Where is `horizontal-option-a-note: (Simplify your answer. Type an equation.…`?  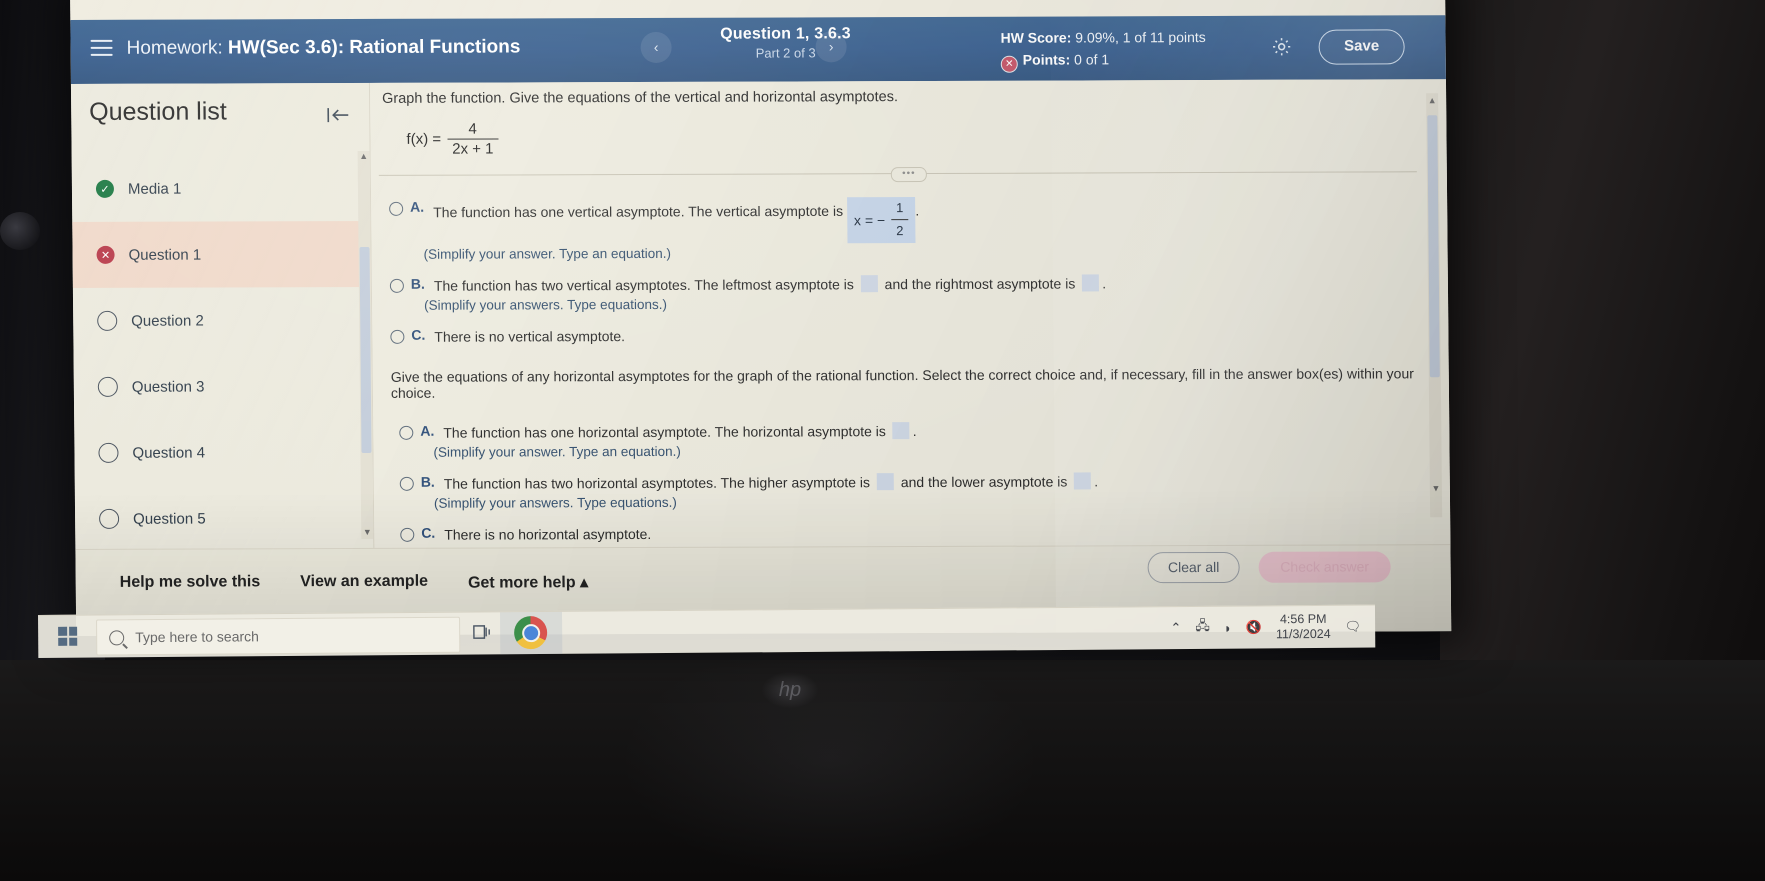 horizontal-option-a-note: (Simplify your answer. Type an equation.… is located at coordinates (557, 451).